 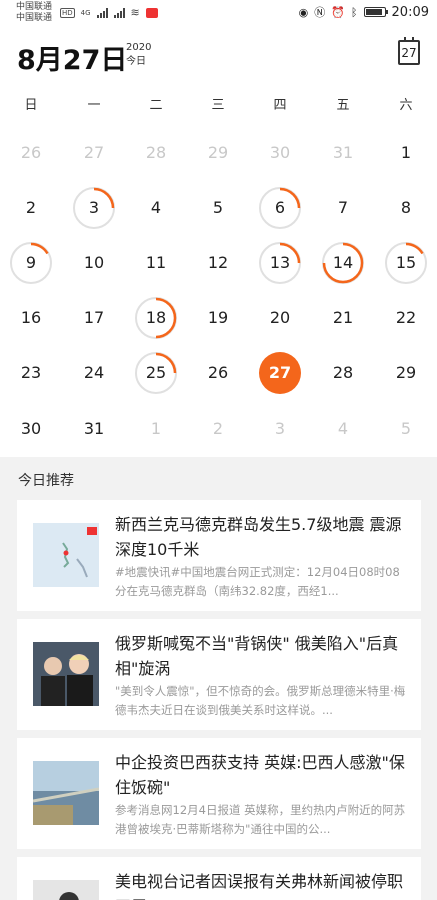 I want to click on day-cell: 16, so click(x=31, y=318).